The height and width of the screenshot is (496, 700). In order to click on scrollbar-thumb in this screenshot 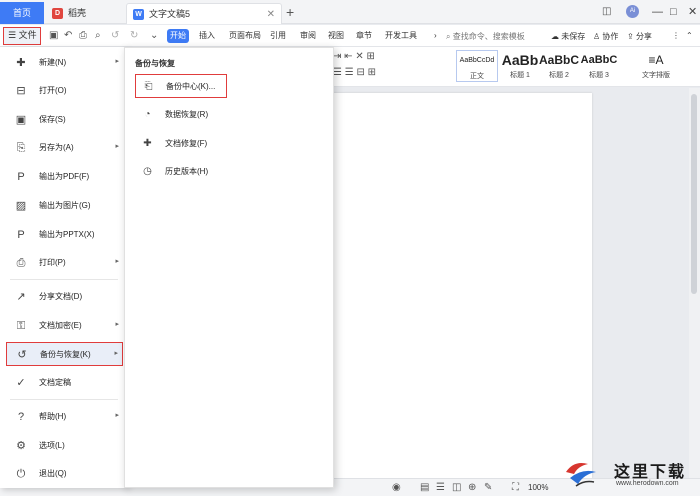, I will do `click(694, 194)`.